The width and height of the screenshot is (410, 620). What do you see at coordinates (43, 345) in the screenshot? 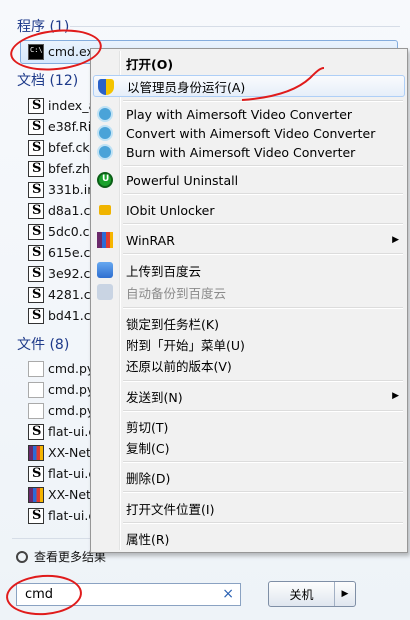
I see `files-header: 文件 (8)` at bounding box center [43, 345].